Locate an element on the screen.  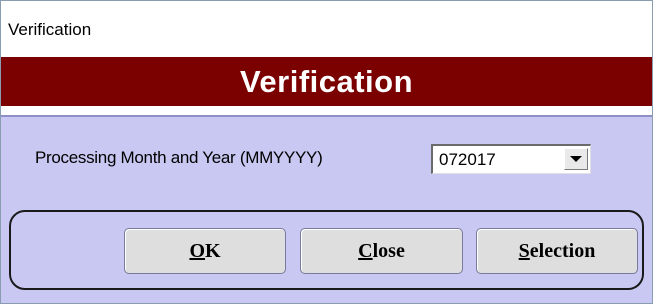
window-title: Verification is located at coordinates (50, 29).